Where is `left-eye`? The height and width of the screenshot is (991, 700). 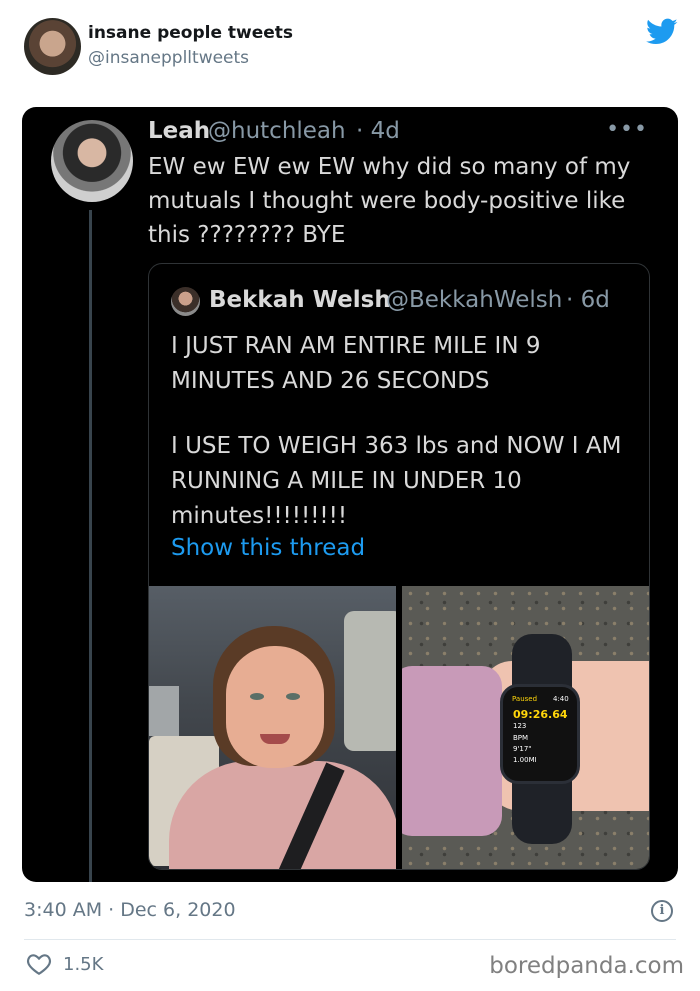 left-eye is located at coordinates (257, 696).